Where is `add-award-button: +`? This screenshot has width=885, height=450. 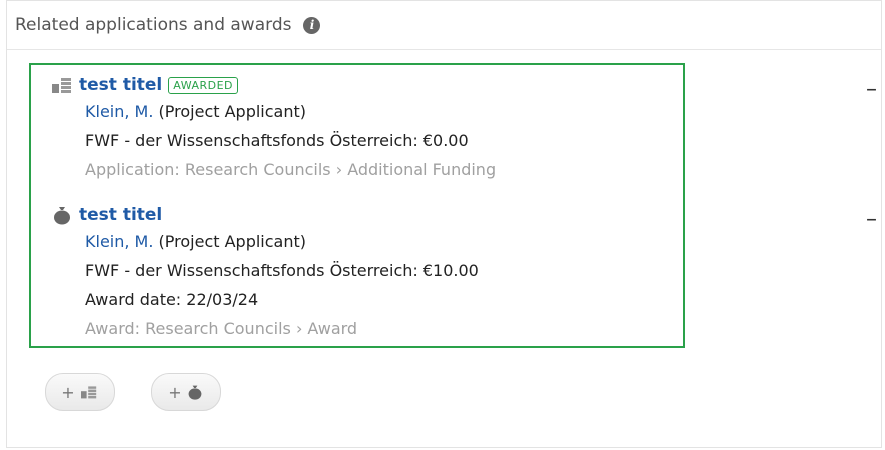
add-award-button: + is located at coordinates (186, 392).